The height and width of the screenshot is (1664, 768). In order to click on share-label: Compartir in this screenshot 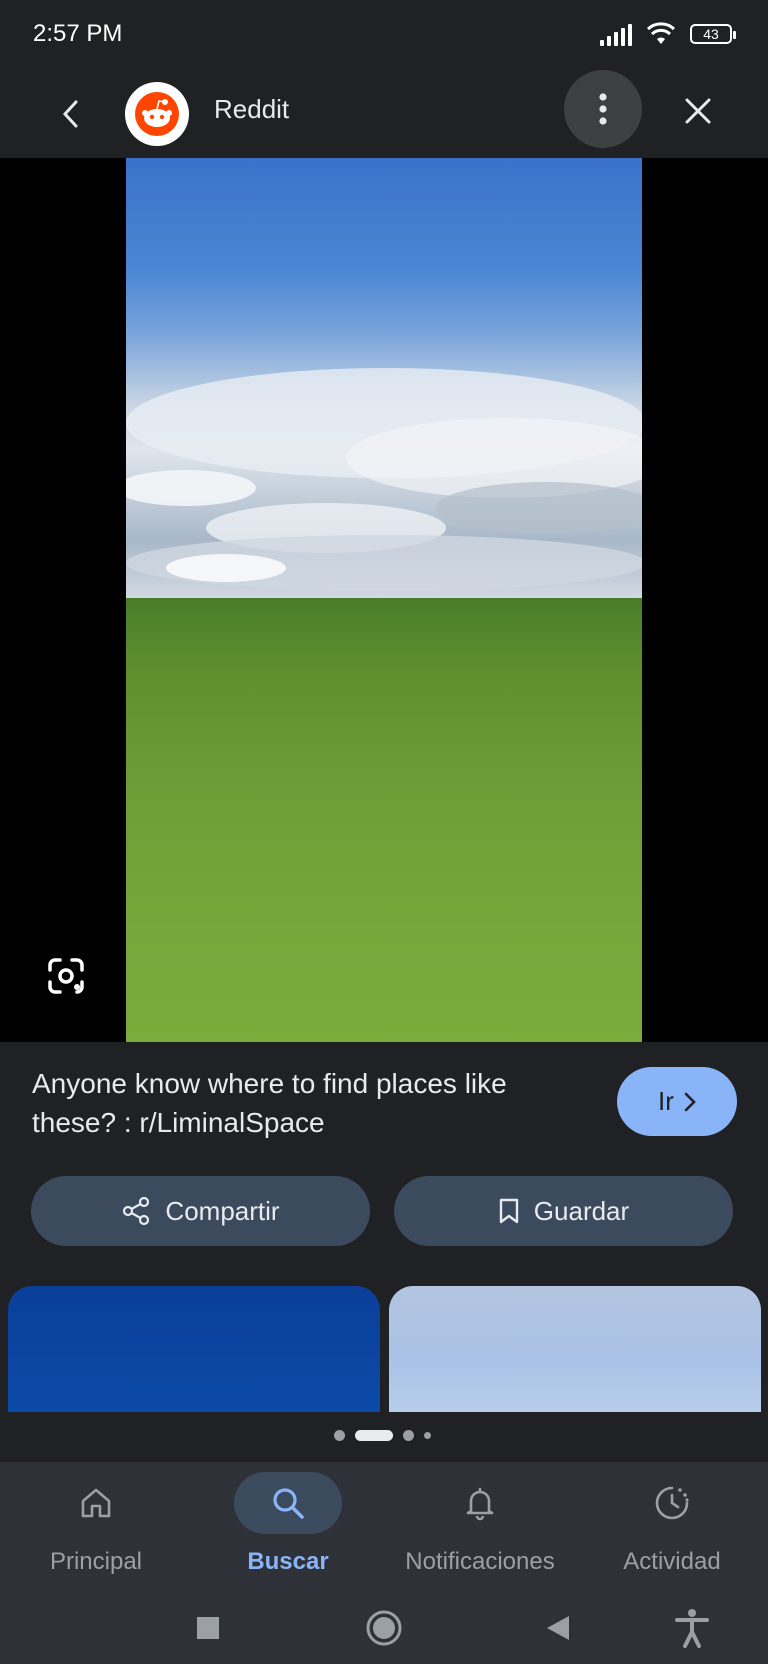, I will do `click(222, 1210)`.